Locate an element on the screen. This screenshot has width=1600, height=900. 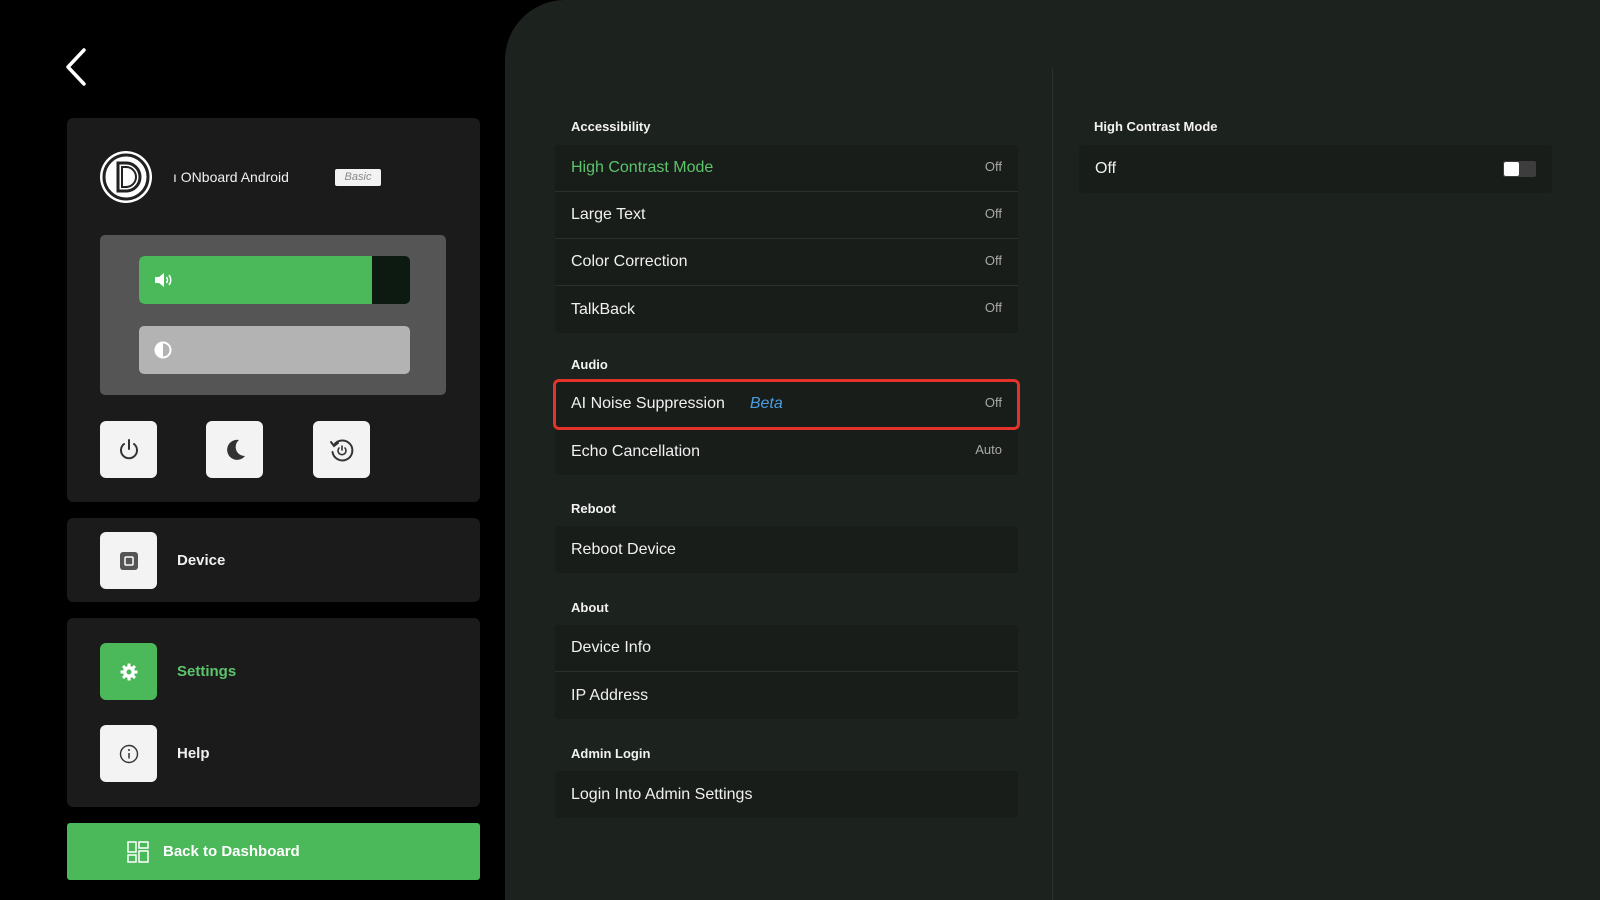
brand-logo is located at coordinates (126, 177).